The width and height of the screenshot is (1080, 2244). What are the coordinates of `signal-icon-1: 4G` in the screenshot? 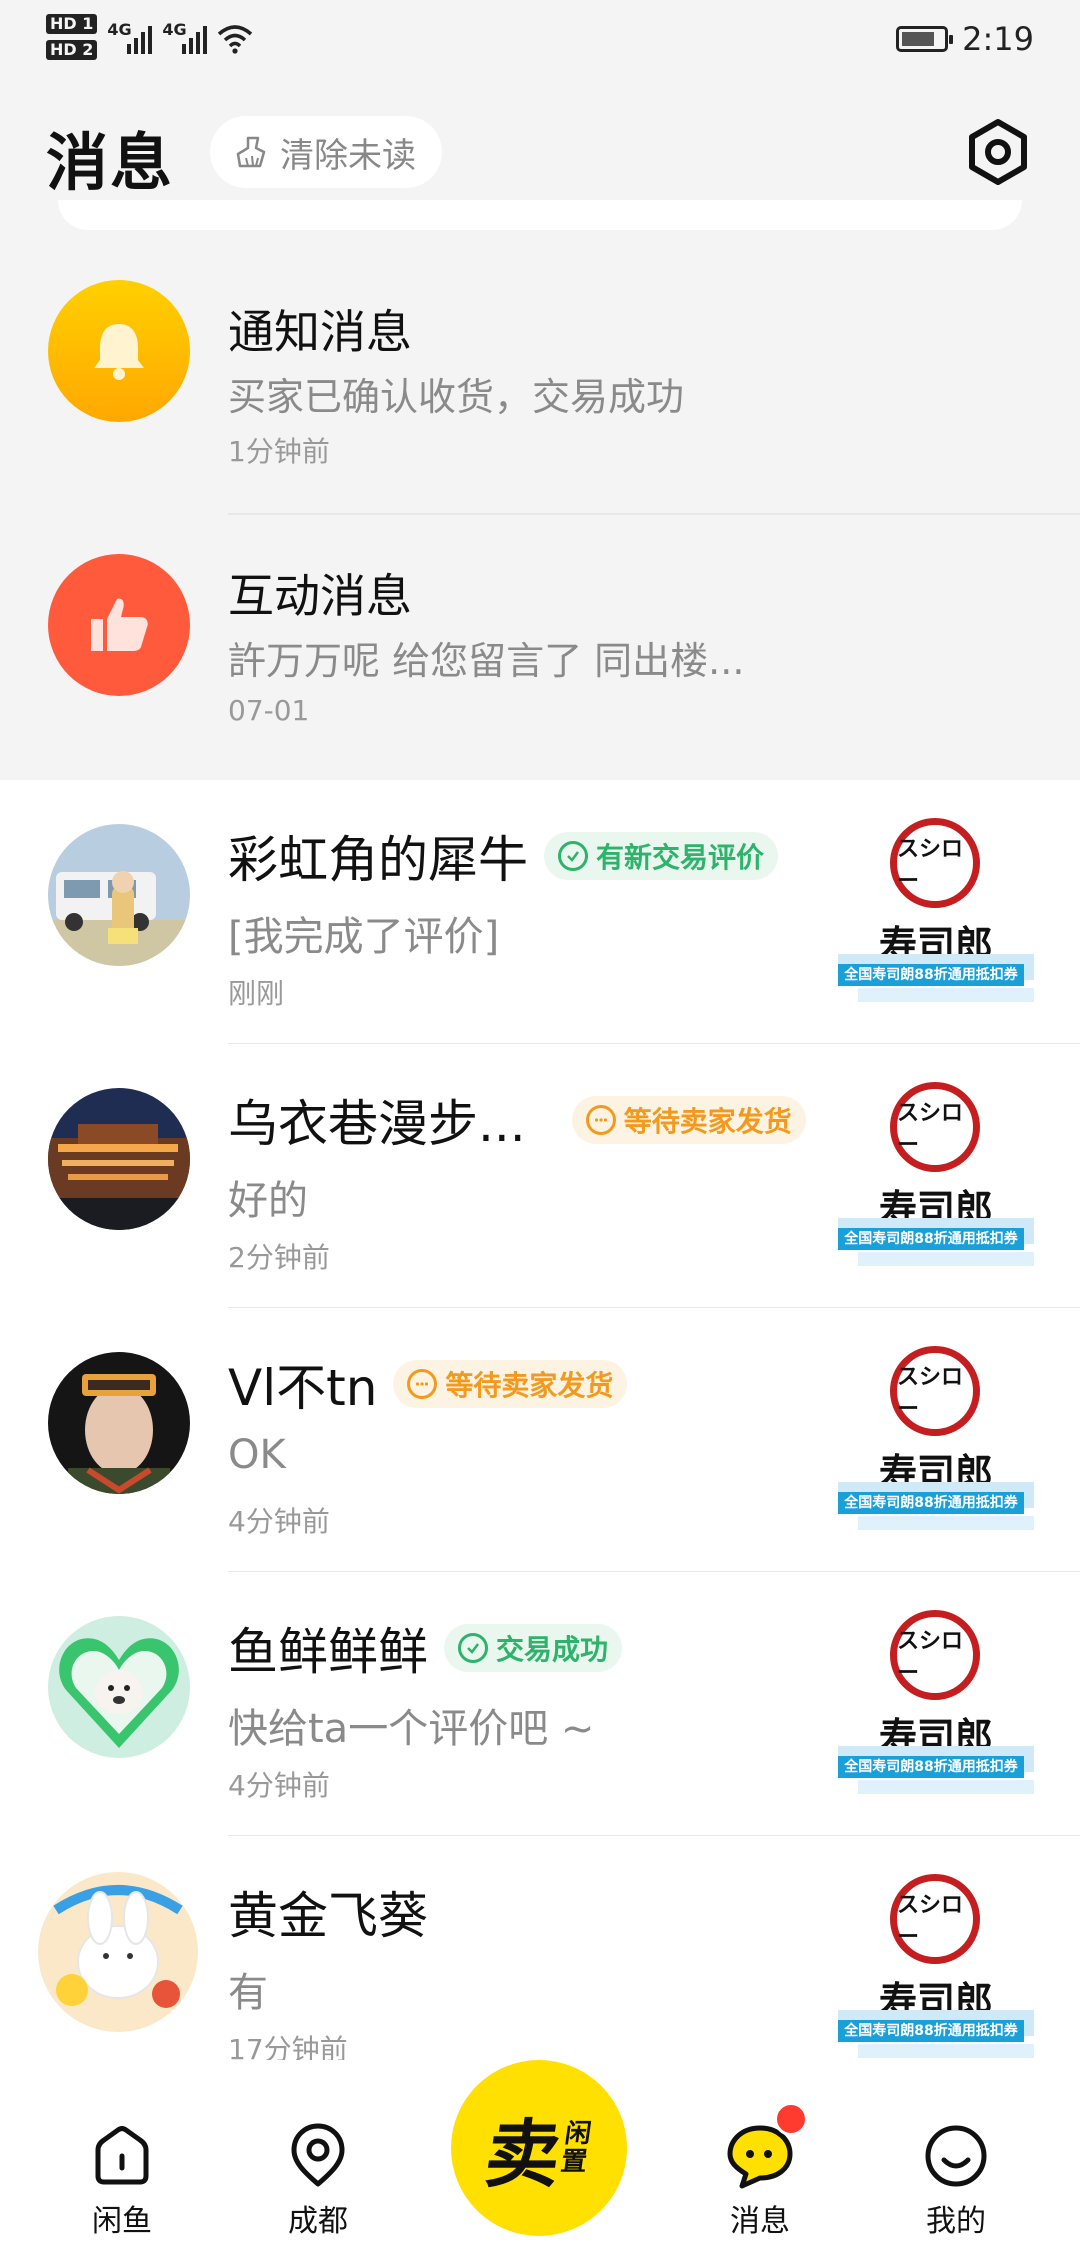 It's located at (130, 34).